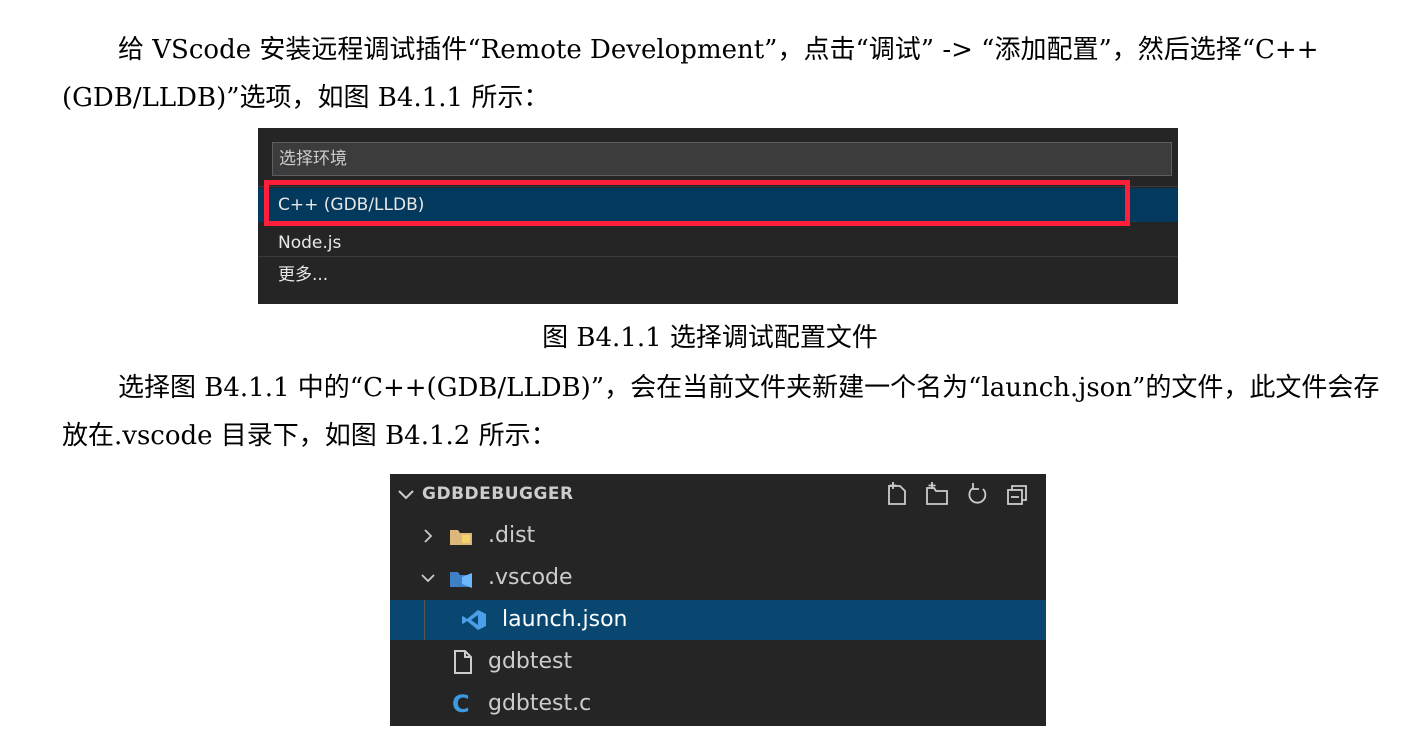 The height and width of the screenshot is (734, 1420). I want to click on tree-item-launch-json: launch.json, so click(718, 620).